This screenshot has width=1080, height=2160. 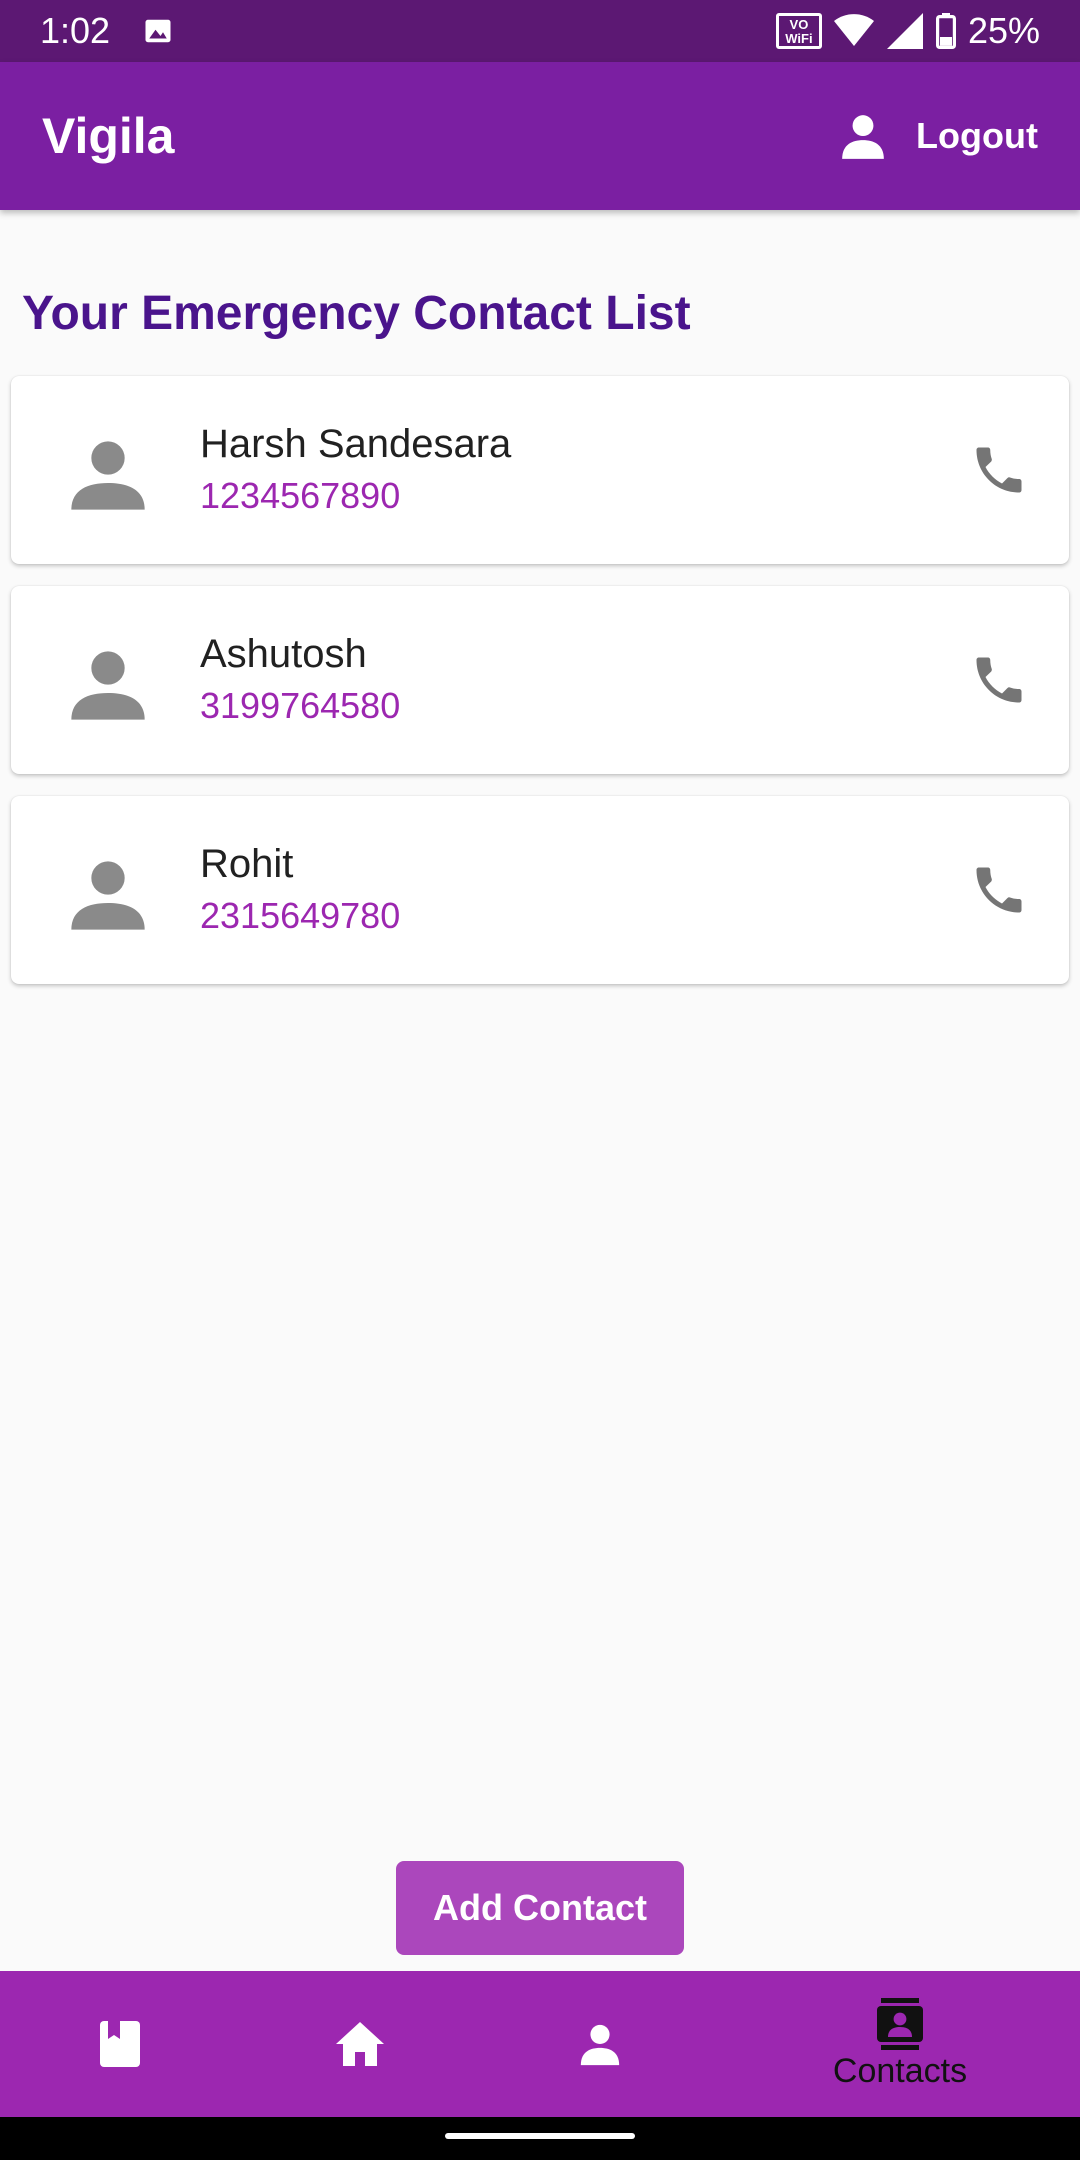 What do you see at coordinates (540, 890) in the screenshot?
I see `contact-card: Rohit 2315649780` at bounding box center [540, 890].